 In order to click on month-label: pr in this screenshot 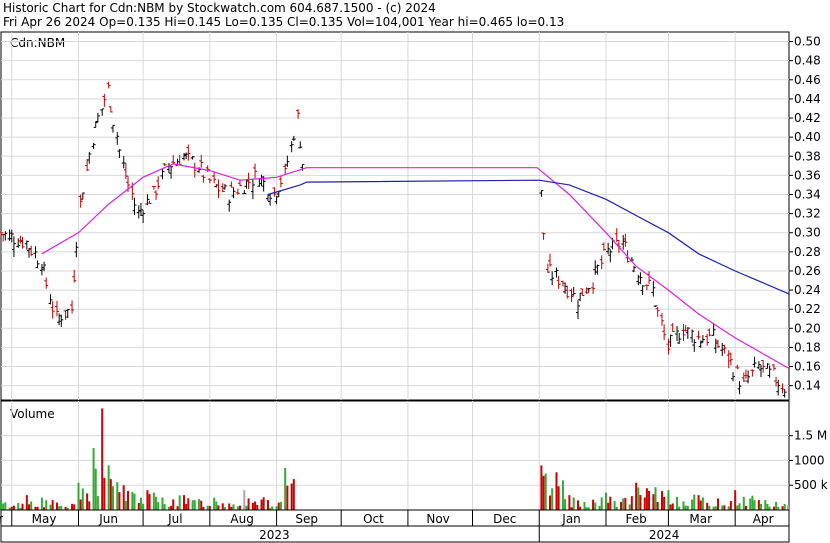, I will do `click(1, 519)`.